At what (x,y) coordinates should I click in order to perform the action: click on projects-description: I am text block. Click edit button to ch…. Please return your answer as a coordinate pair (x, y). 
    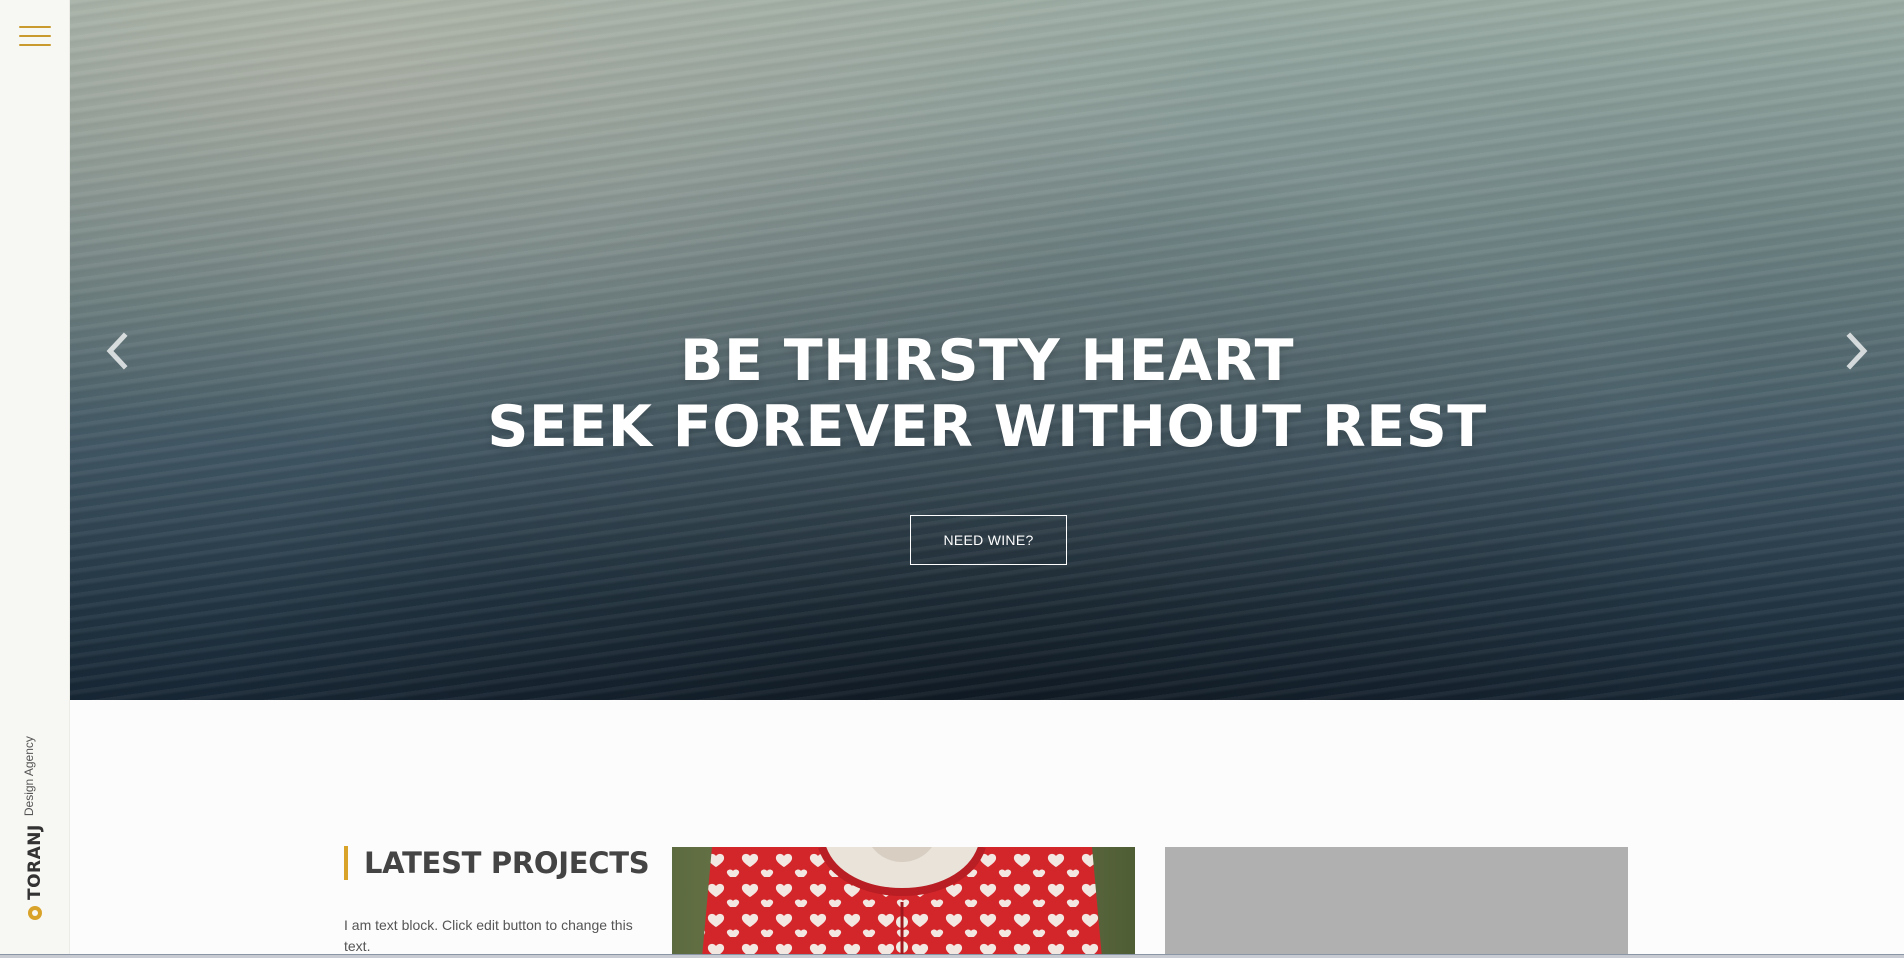
    Looking at the image, I should click on (488, 935).